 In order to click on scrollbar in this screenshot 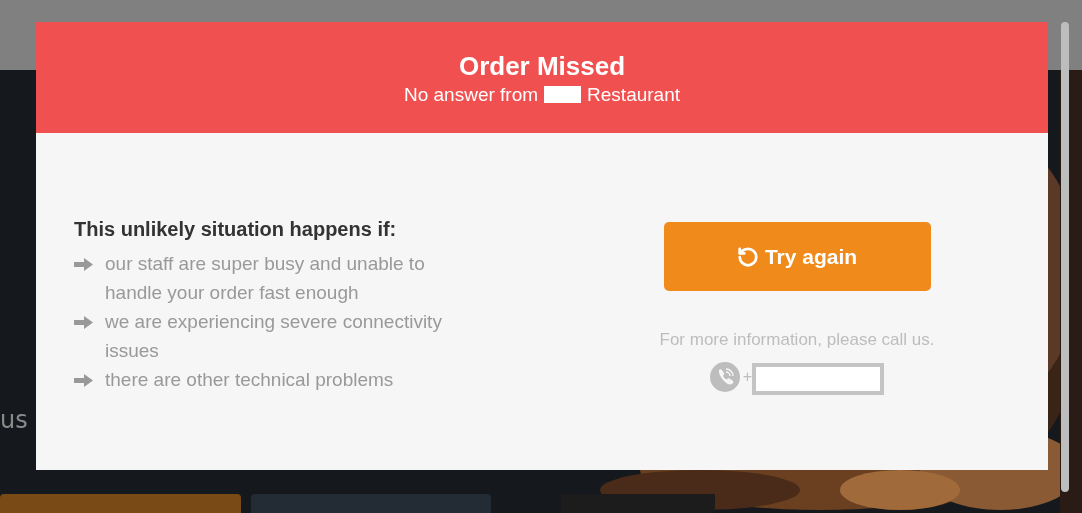, I will do `click(1065, 257)`.